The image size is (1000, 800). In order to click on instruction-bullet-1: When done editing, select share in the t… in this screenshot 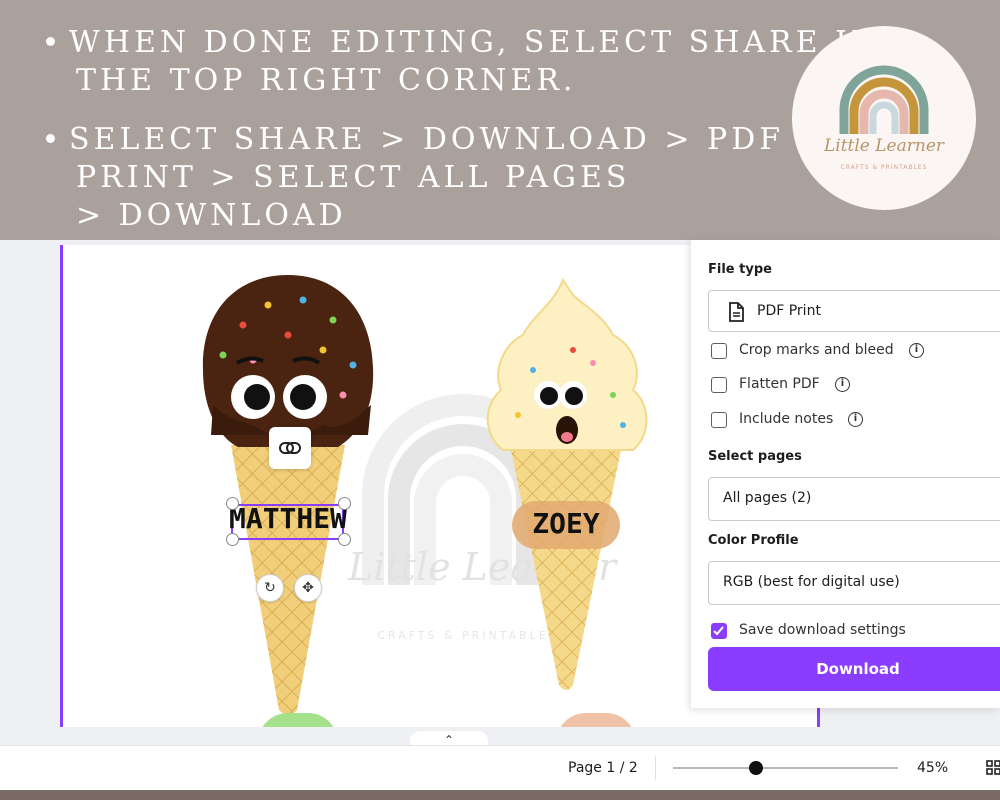, I will do `click(463, 62)`.